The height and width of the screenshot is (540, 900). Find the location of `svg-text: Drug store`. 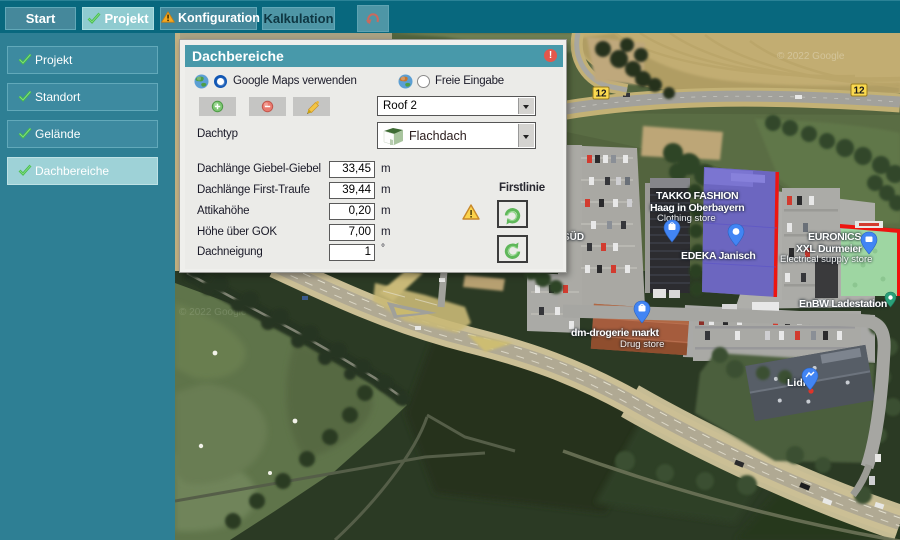

svg-text: Drug store is located at coordinates (642, 344).